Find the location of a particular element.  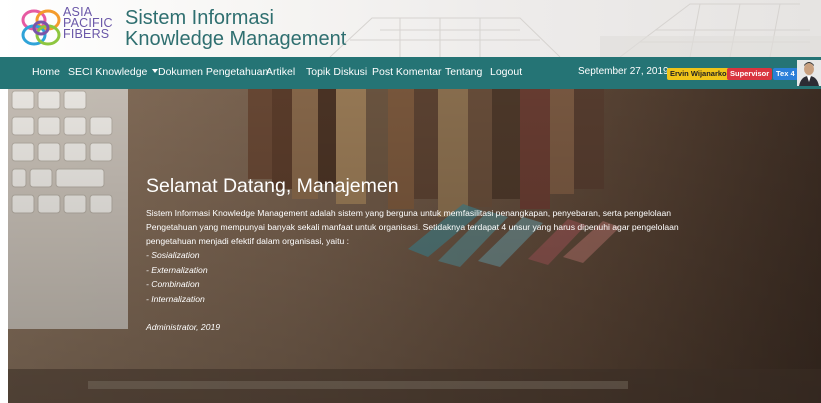

user-avatar is located at coordinates (809, 73).